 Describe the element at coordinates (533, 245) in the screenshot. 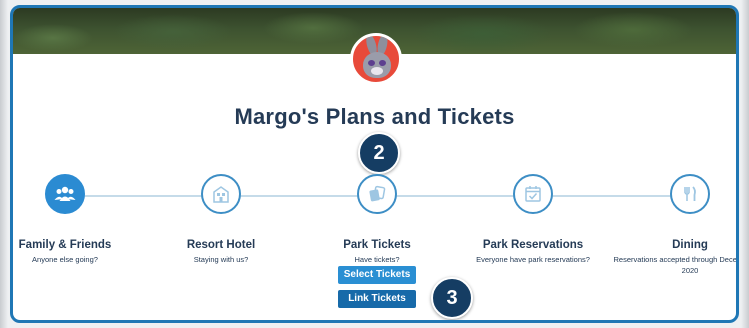

I see `step-label: Park Reservations` at that location.